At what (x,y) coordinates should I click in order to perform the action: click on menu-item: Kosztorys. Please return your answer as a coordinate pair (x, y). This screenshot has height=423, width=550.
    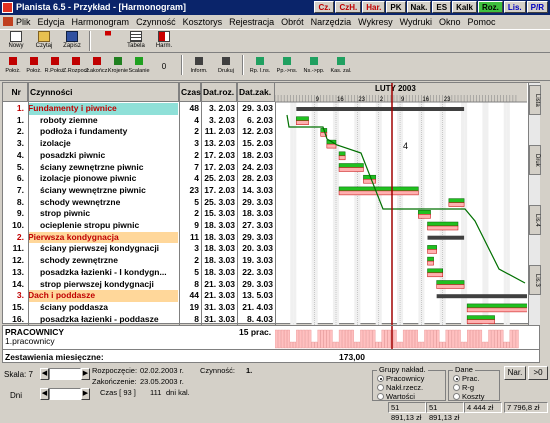
    Looking at the image, I should click on (203, 22).